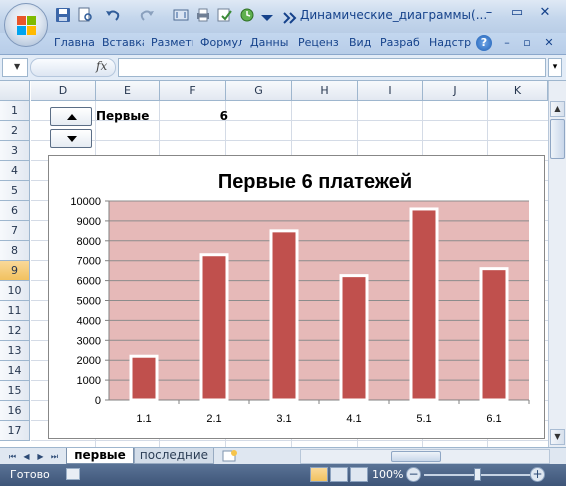 The height and width of the screenshot is (486, 566). I want to click on row-header-10: 10, so click(15, 291).